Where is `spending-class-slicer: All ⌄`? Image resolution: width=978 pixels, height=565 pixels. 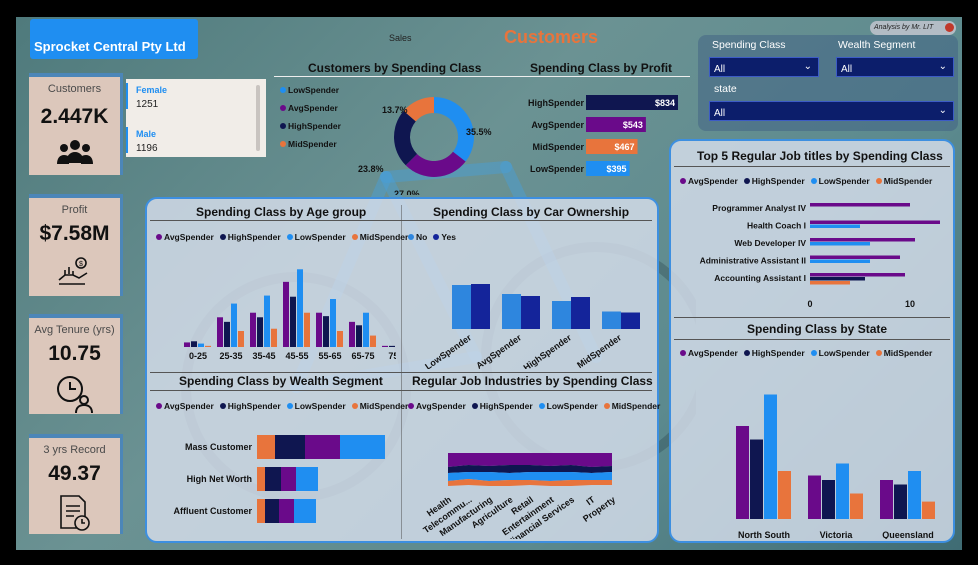 spending-class-slicer: All ⌄ is located at coordinates (764, 67).